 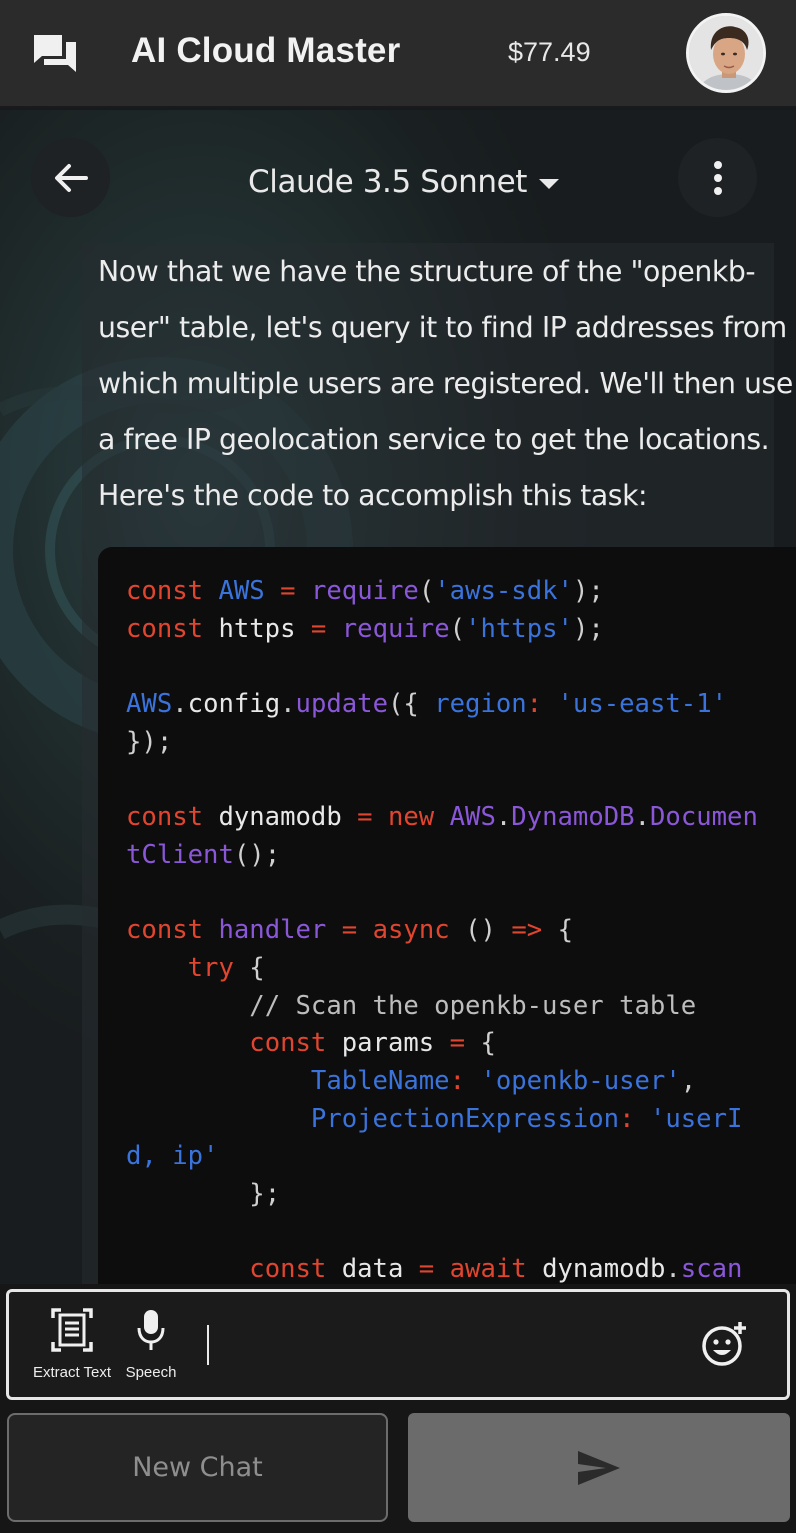 I want to click on code-token: tClient, so click(x=180, y=854).